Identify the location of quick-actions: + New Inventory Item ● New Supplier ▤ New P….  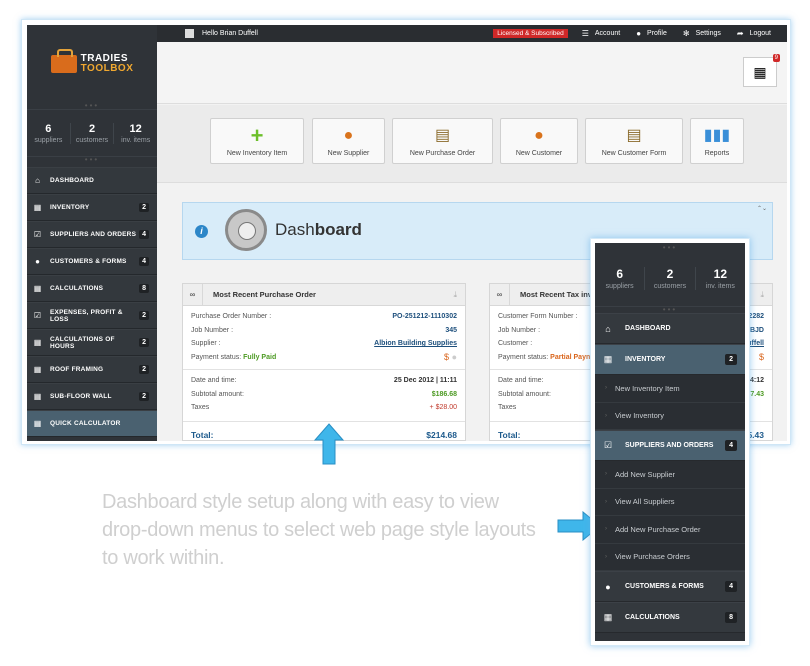
(472, 144).